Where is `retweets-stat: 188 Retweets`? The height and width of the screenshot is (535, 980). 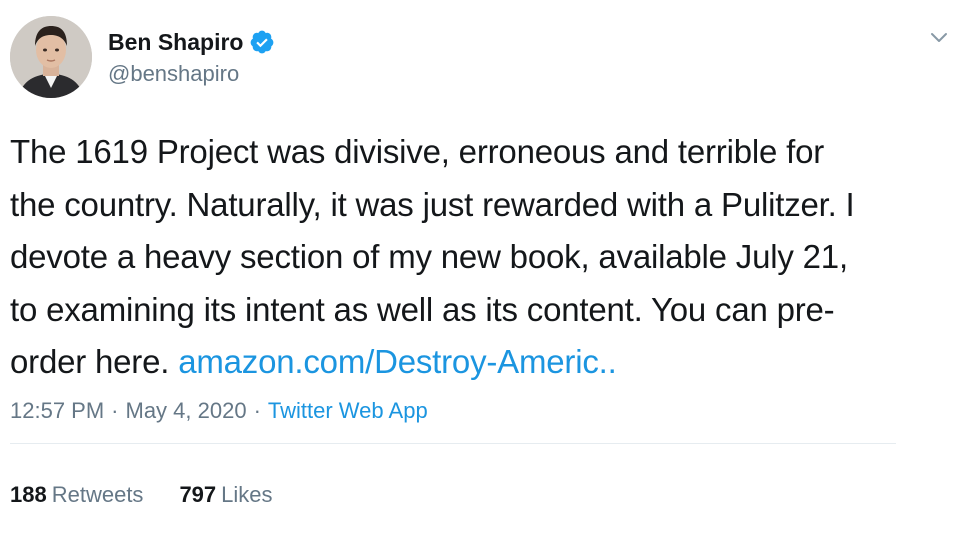 retweets-stat: 188 Retweets is located at coordinates (76, 495).